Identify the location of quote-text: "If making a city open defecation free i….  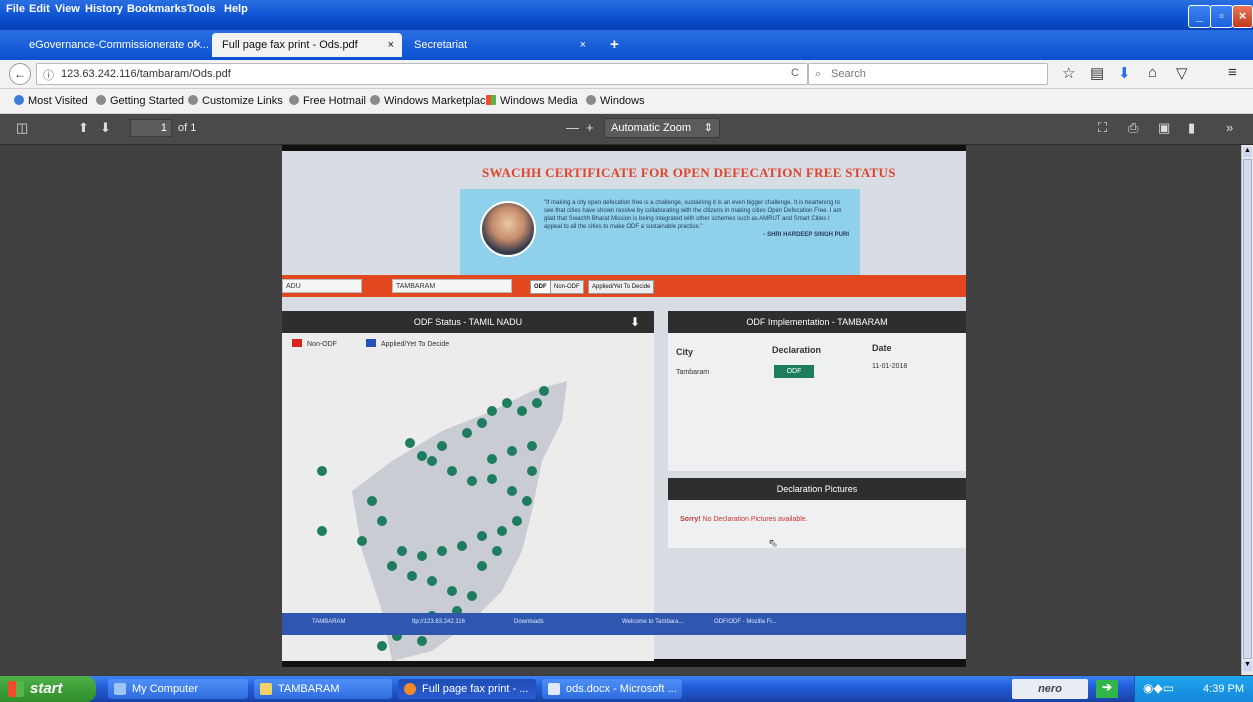
(696, 219).